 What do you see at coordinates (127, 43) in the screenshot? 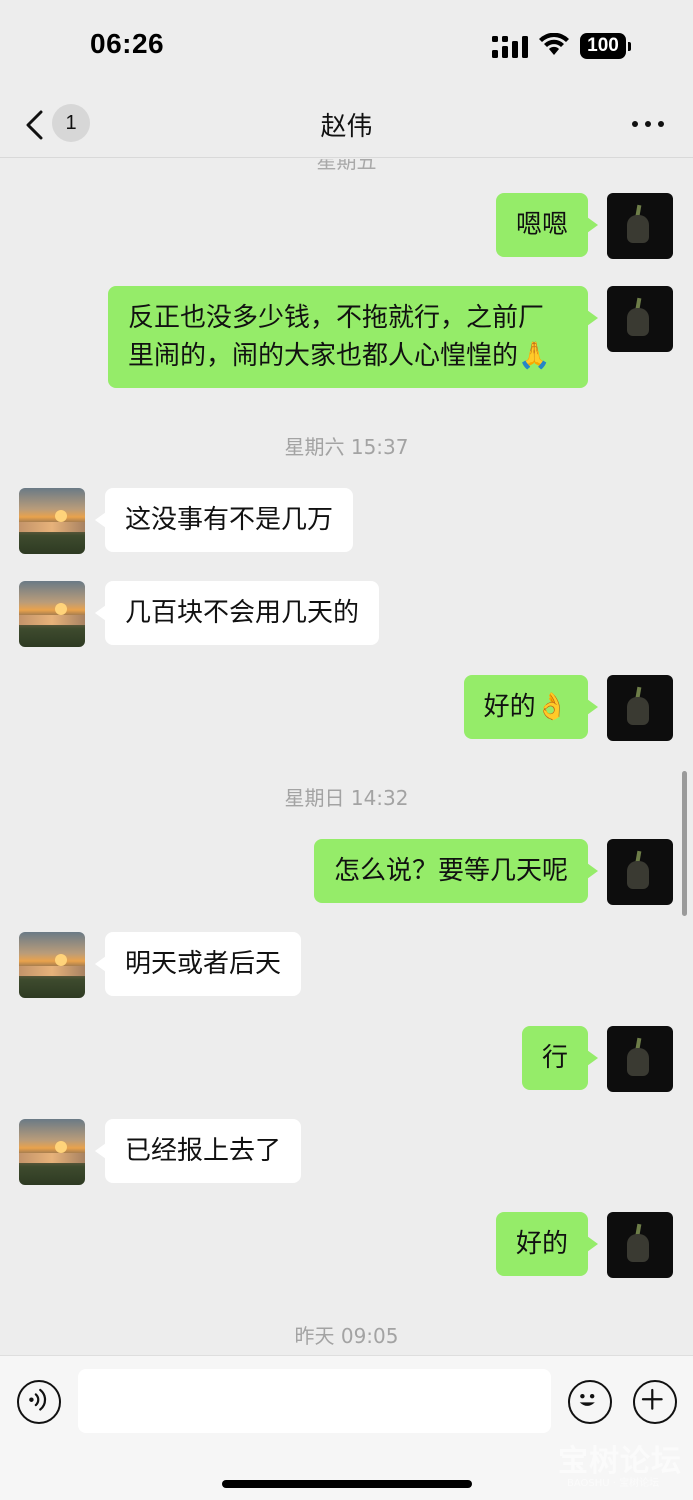
I see `status-time: 06:26` at bounding box center [127, 43].